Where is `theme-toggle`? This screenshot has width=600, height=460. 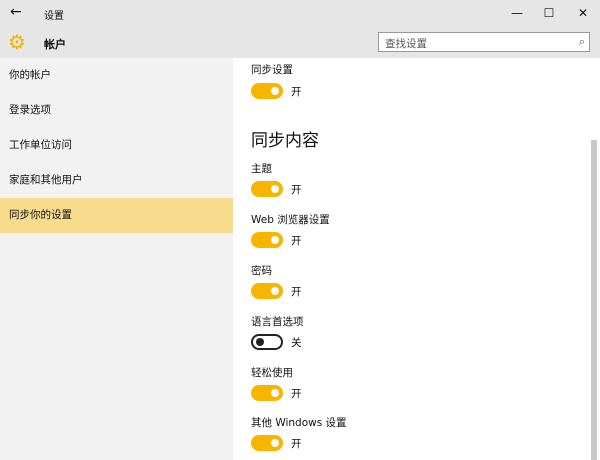 theme-toggle is located at coordinates (267, 189).